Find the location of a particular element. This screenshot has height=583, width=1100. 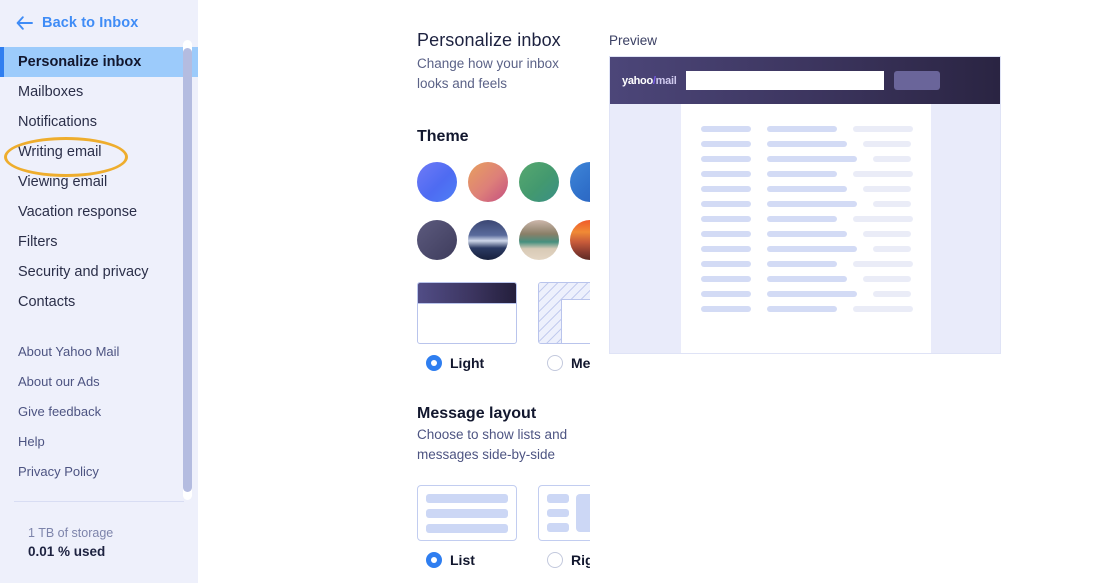

theme-swatch-green-teal-gradient is located at coordinates (539, 182).